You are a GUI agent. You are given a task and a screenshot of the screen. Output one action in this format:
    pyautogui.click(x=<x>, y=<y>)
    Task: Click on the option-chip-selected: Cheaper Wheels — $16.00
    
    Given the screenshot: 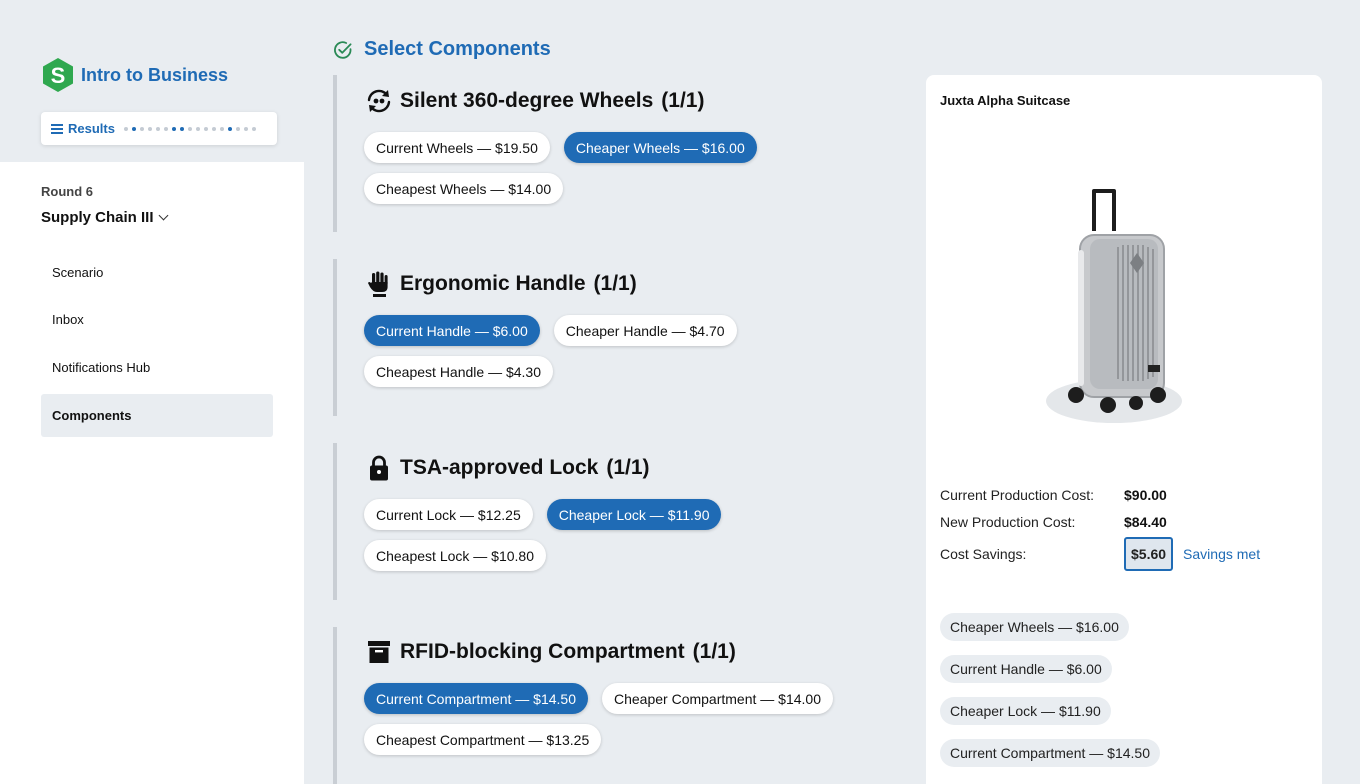 What is the action you would take?
    pyautogui.click(x=660, y=147)
    